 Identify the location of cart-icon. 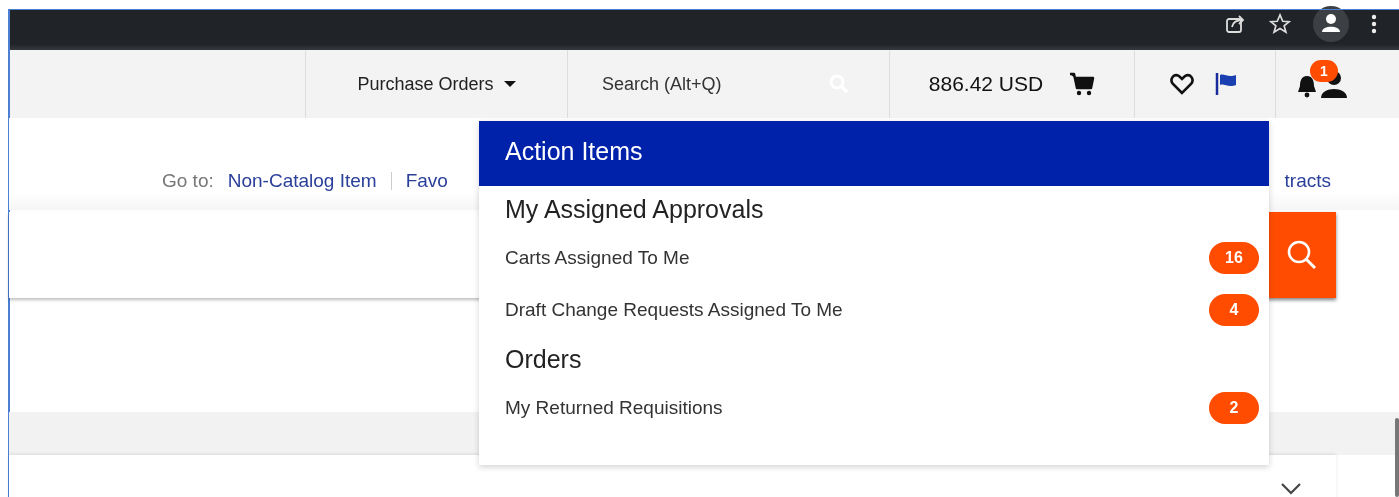
(1082, 84).